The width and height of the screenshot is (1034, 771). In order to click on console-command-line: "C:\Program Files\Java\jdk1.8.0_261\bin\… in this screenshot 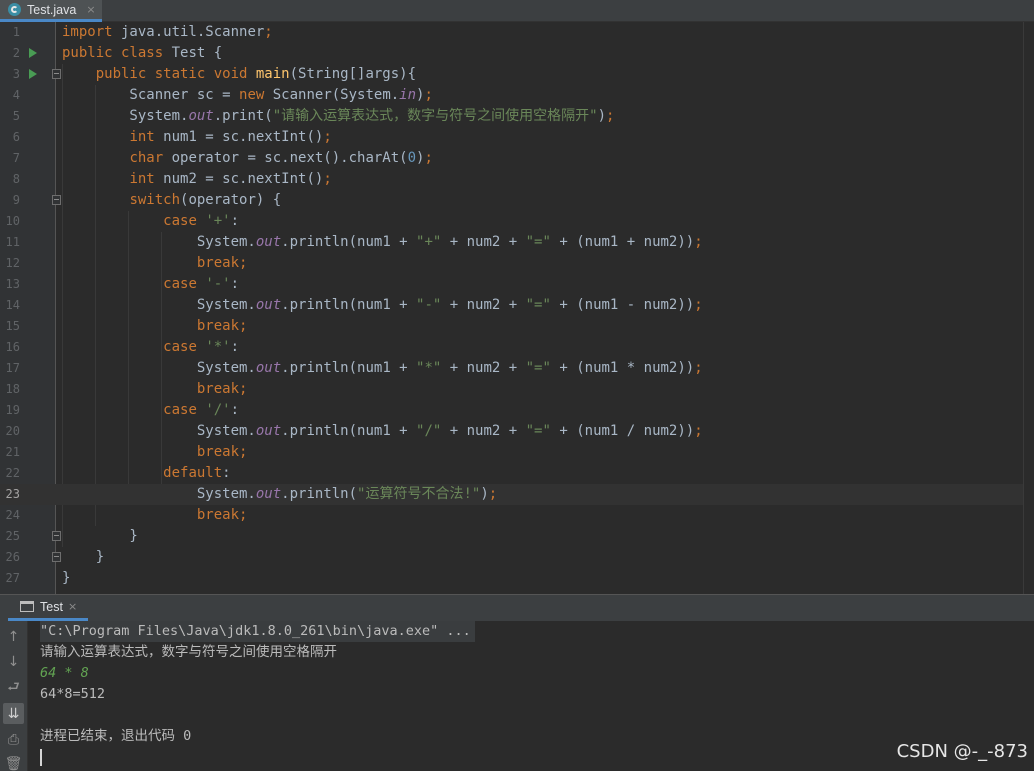, I will do `click(257, 631)`.